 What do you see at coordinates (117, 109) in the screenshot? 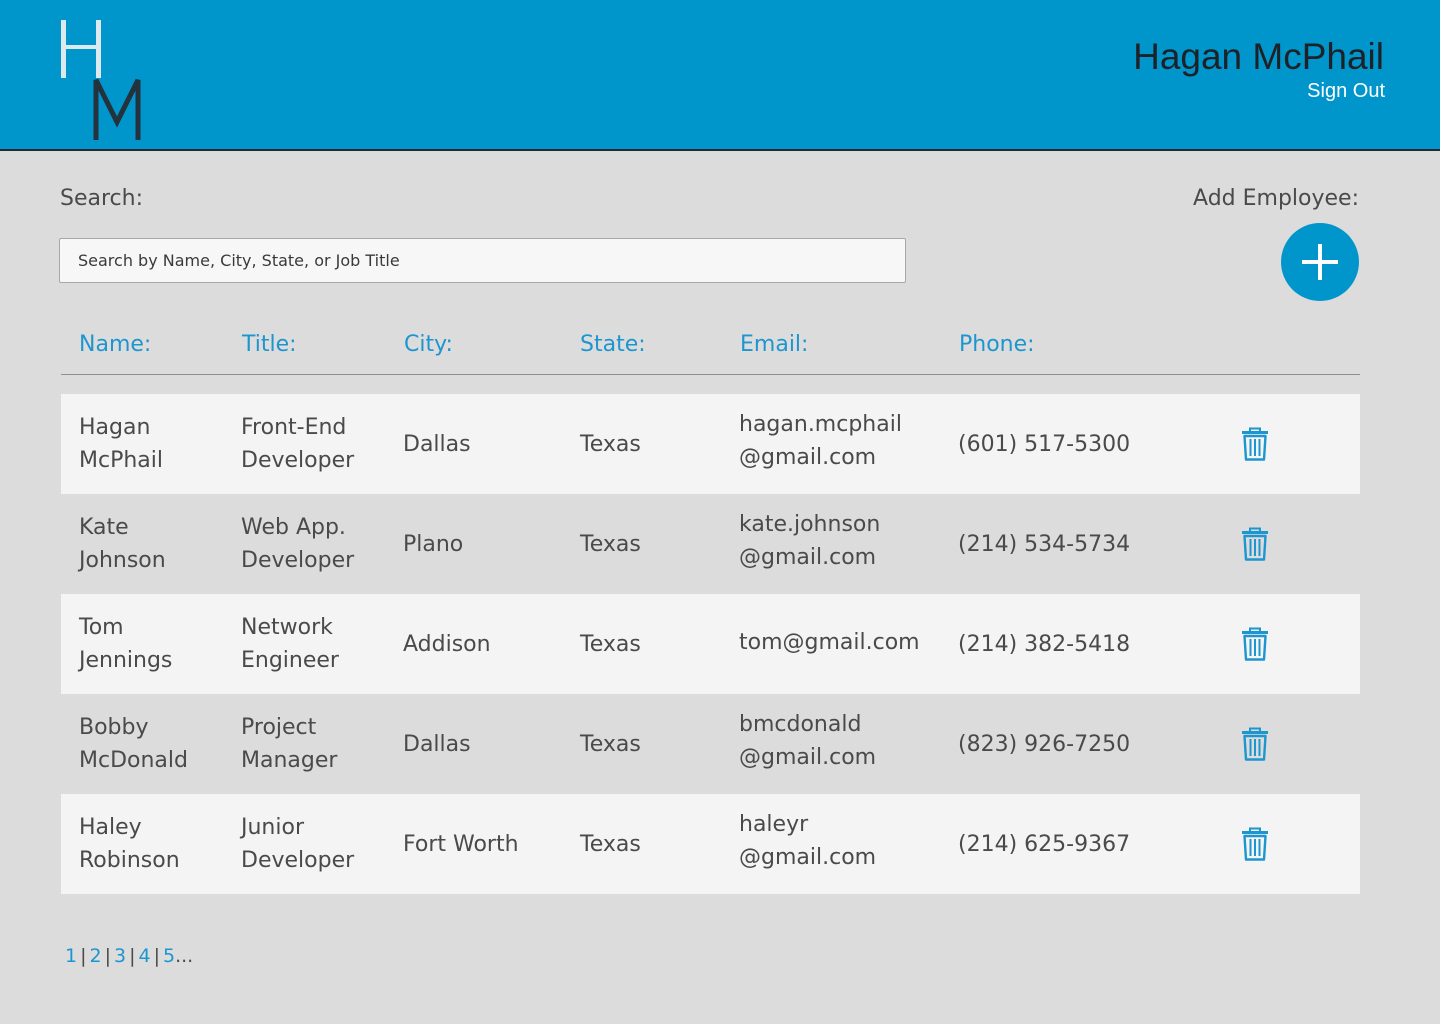
I see `logo-m-letter: M` at bounding box center [117, 109].